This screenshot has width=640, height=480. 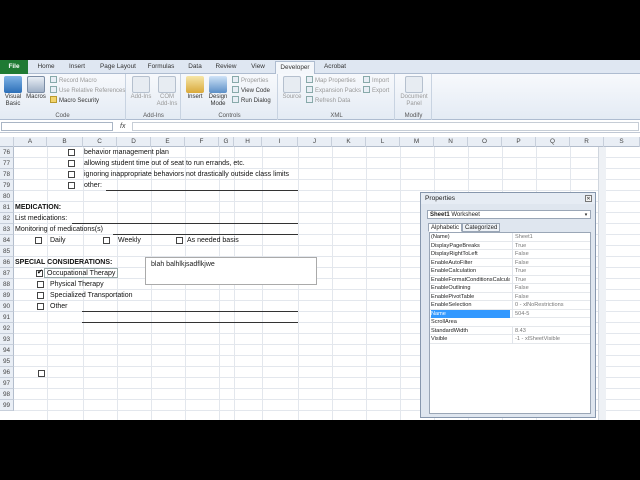 I want to click on visual-basic-button: Visual Basic, so click(x=13, y=91).